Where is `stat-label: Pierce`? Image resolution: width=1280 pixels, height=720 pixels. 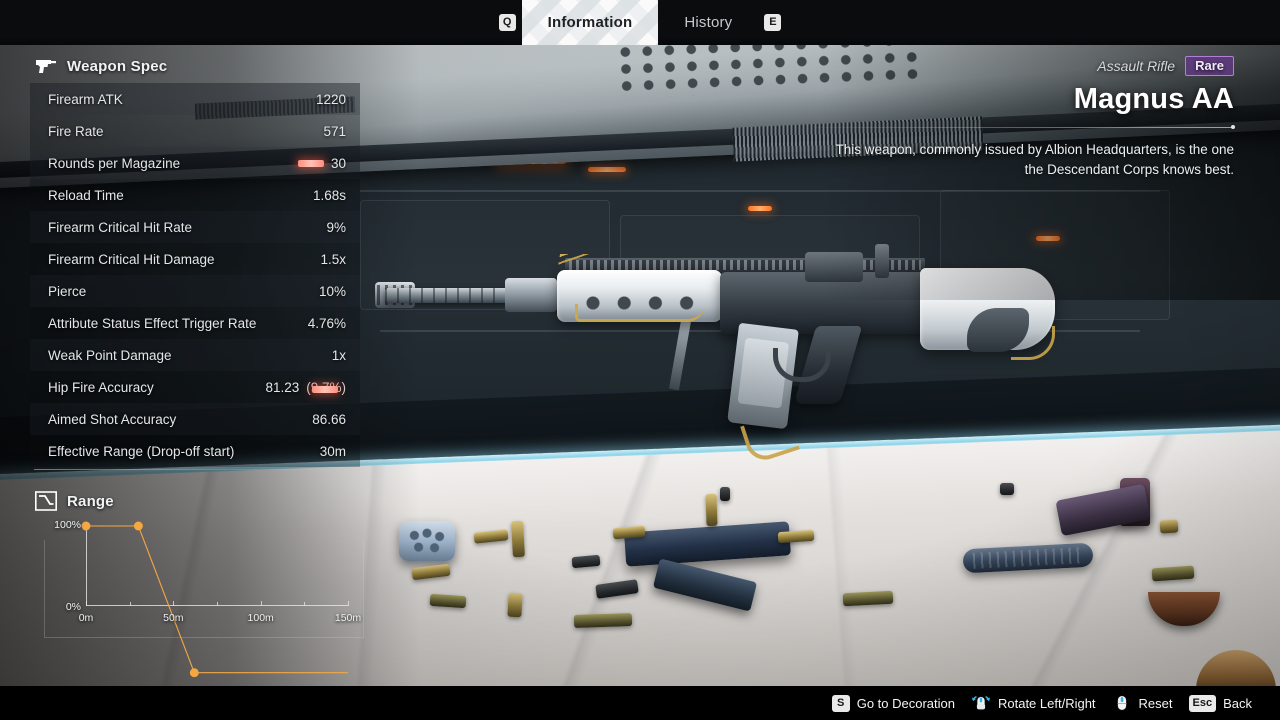 stat-label: Pierce is located at coordinates (67, 291).